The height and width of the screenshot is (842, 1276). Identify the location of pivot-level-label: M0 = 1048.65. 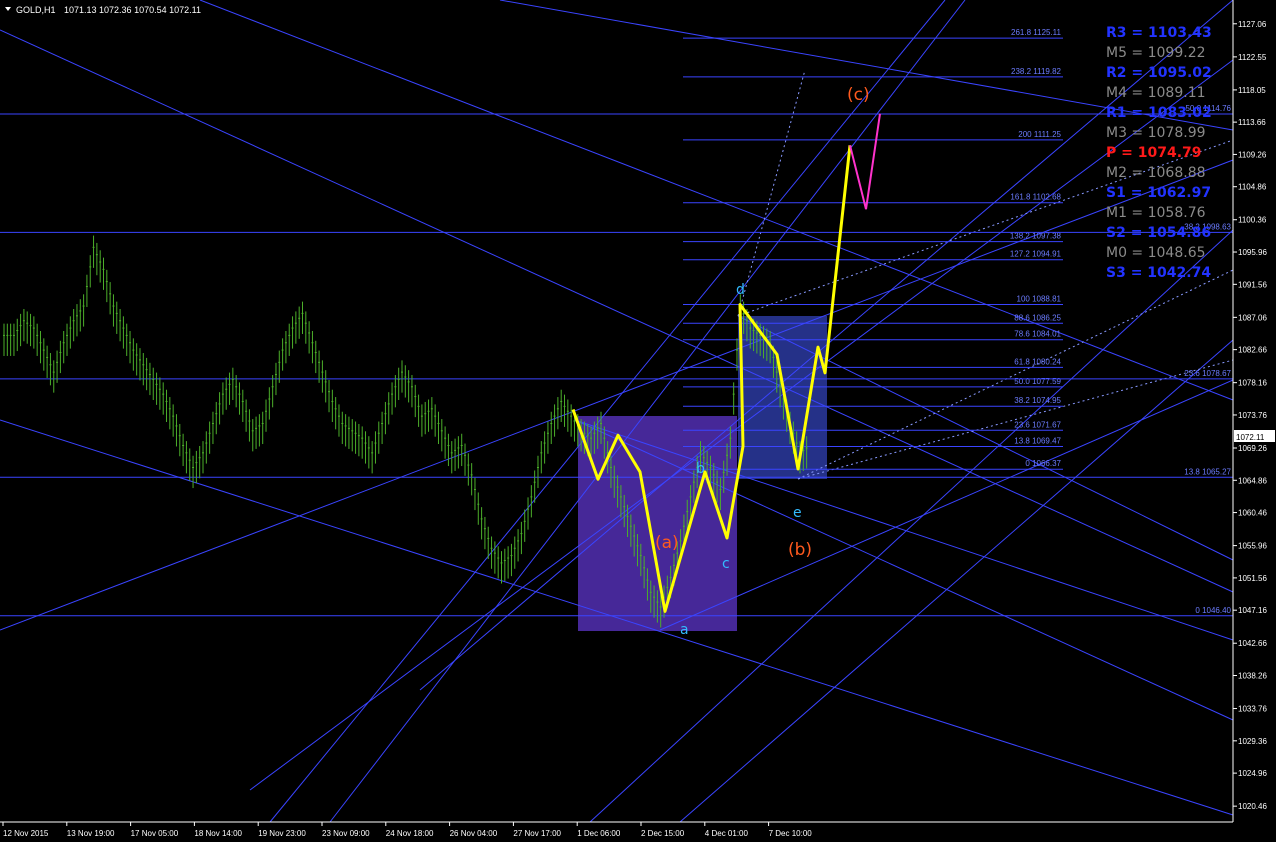
(1156, 253).